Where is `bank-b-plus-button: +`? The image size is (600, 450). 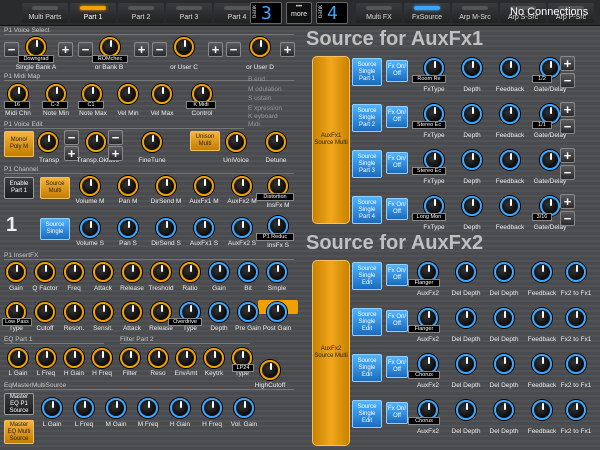 bank-b-plus-button: + is located at coordinates (141, 49).